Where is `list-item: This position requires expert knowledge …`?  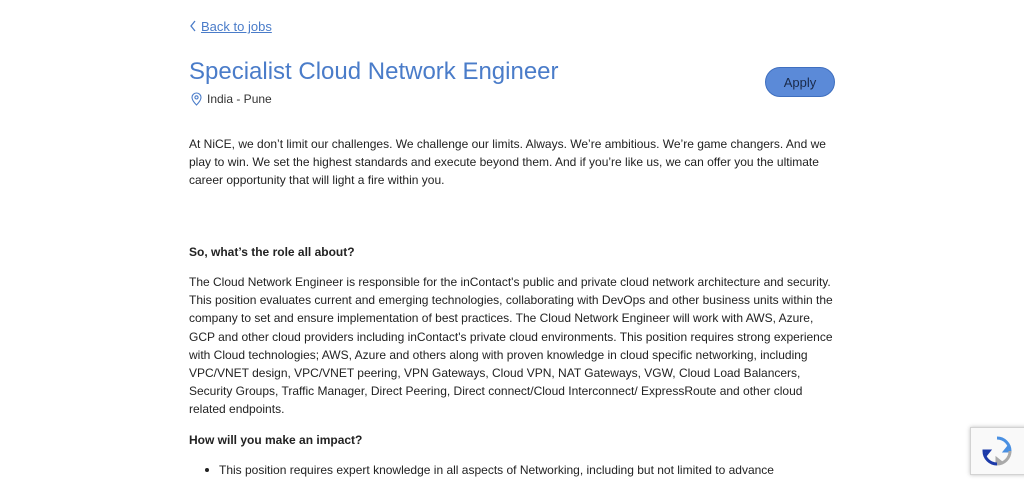
list-item: This position requires expert knowledge … is located at coordinates (520, 470).